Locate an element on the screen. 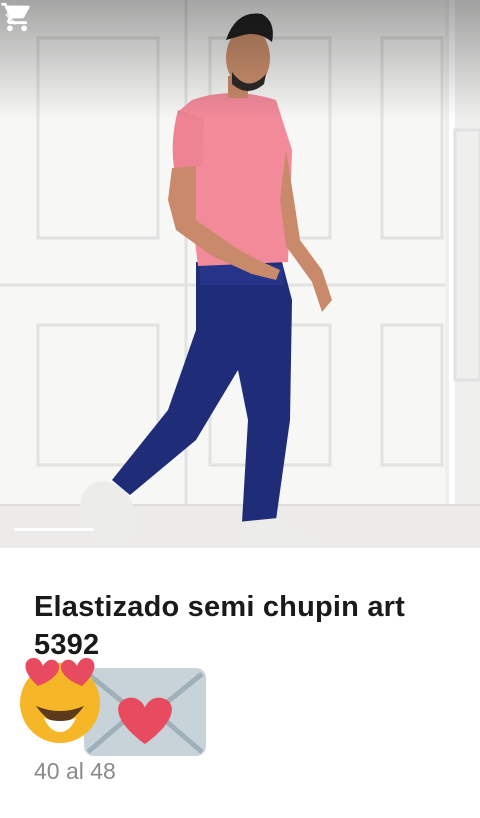 This screenshot has height=818, width=480. gallery-dot-active is located at coordinates (54, 529).